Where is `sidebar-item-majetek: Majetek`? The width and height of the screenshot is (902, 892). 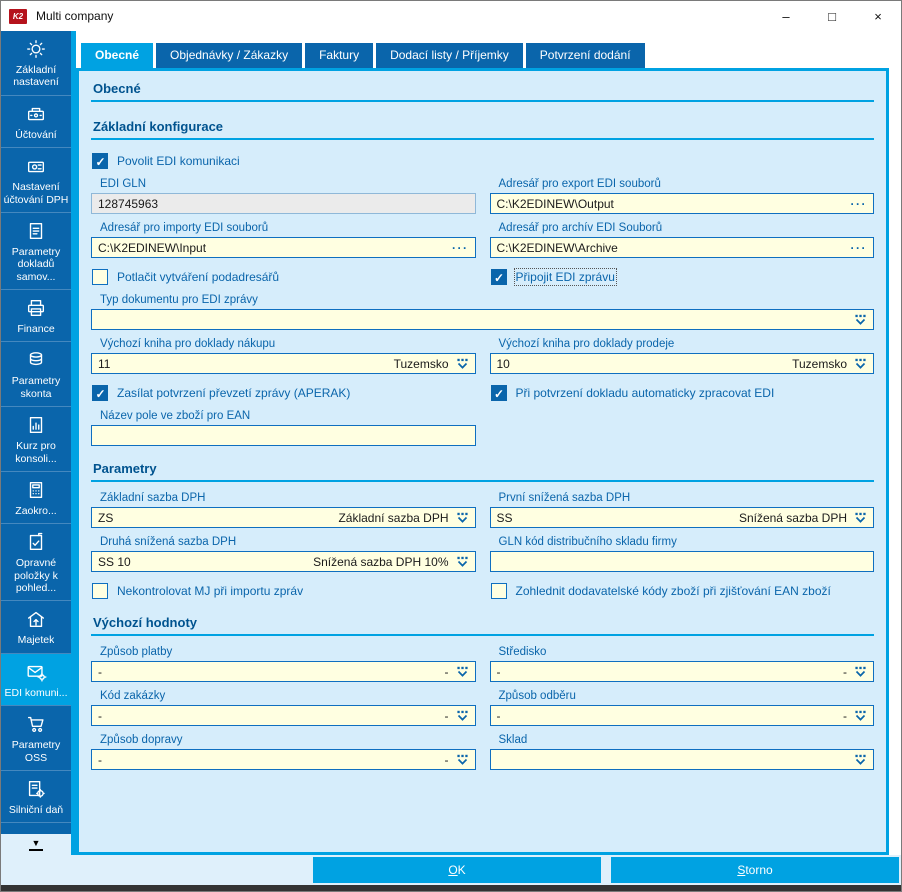
sidebar-item-majetek: Majetek is located at coordinates (36, 627).